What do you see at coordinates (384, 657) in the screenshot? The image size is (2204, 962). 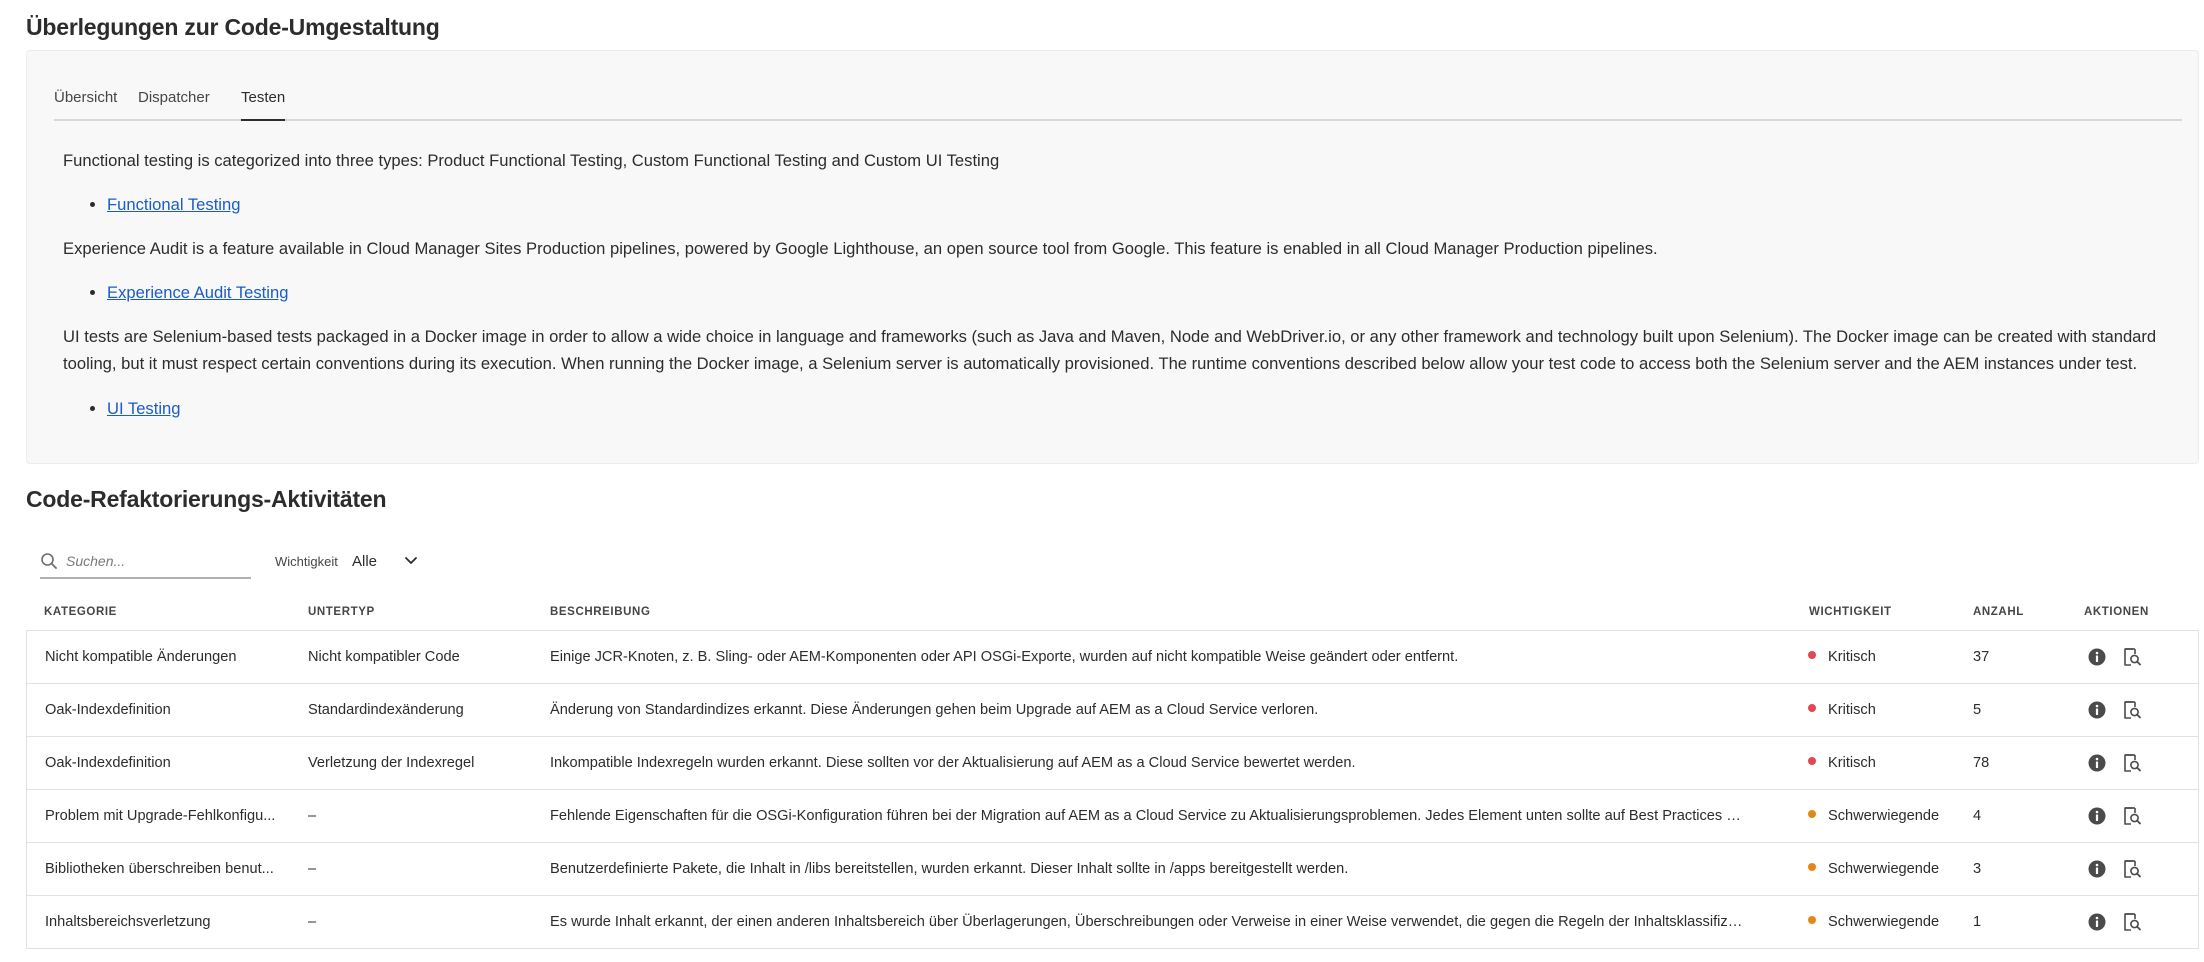 I see `cell-untertyp: Nicht kompatibler Code` at bounding box center [384, 657].